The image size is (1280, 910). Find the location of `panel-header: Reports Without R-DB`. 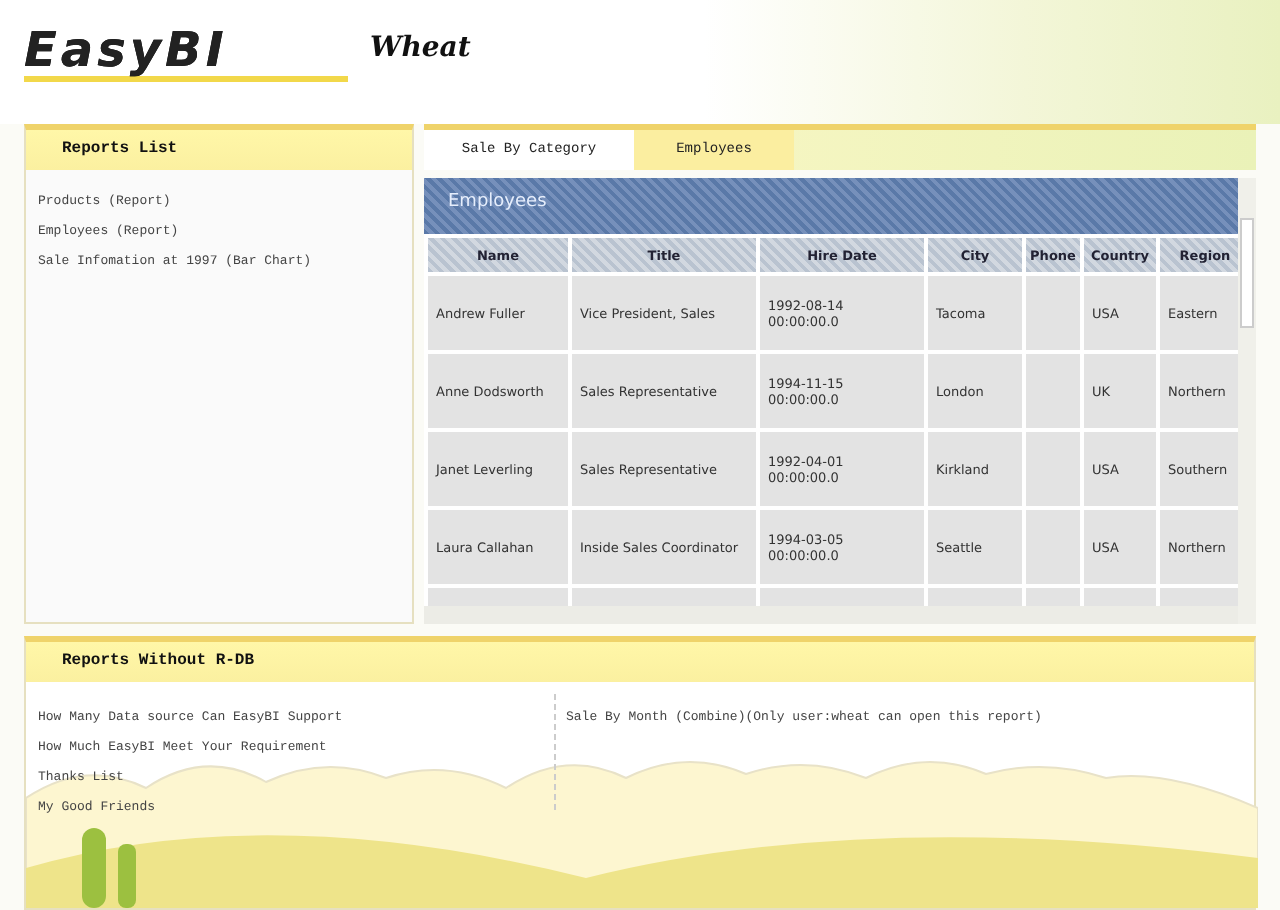

panel-header: Reports Without R-DB is located at coordinates (640, 662).